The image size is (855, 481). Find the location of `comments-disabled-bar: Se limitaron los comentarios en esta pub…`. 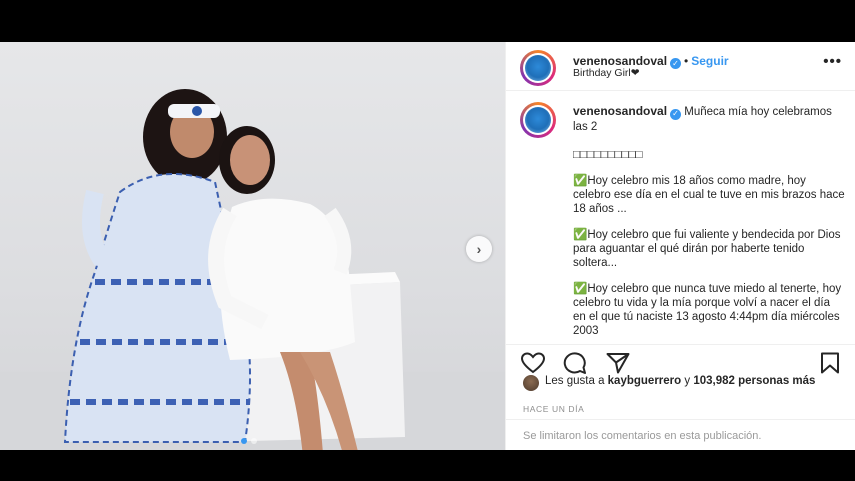

comments-disabled-bar: Se limitaron los comentarios en esta pub… is located at coordinates (680, 435).